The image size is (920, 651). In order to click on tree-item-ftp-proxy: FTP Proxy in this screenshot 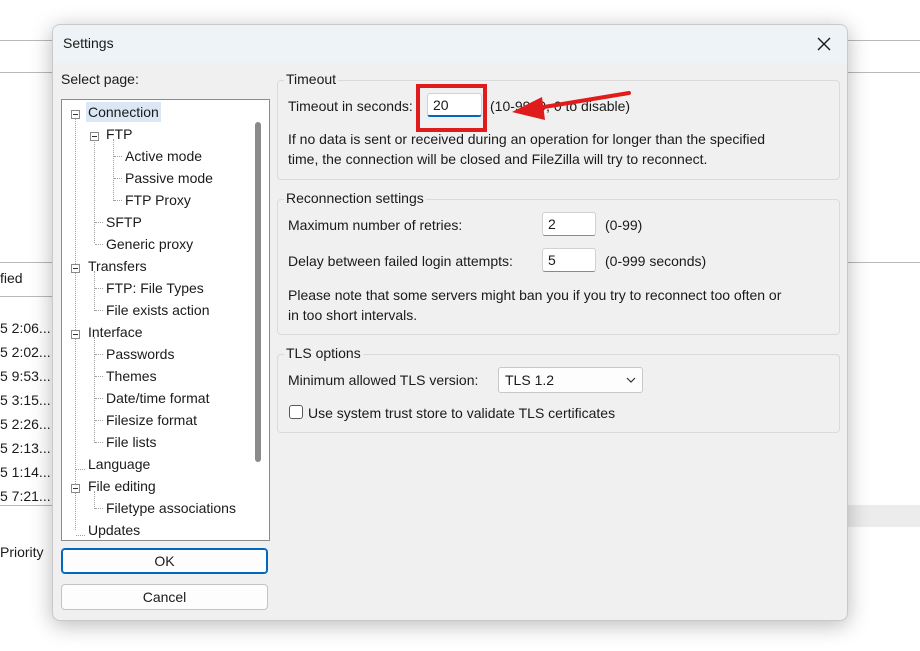, I will do `click(158, 200)`.